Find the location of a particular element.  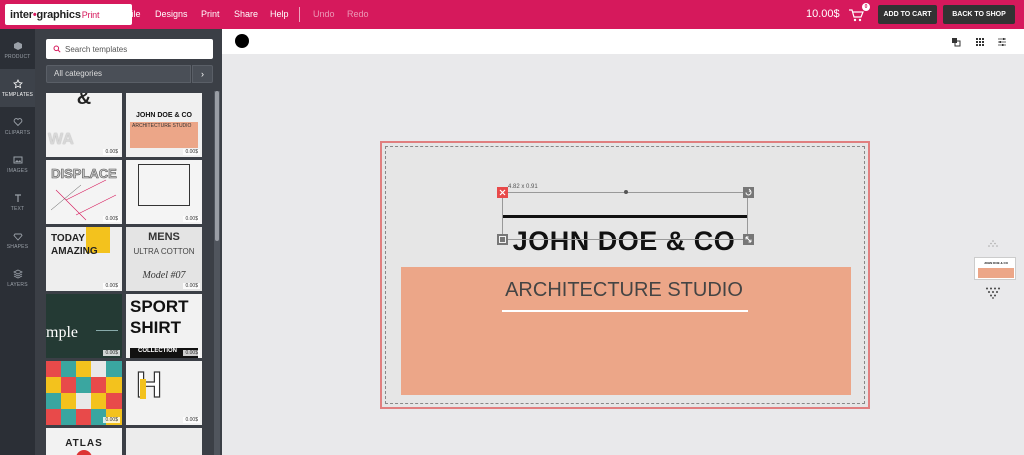

template-tile: JOHN DOE & CO ARCHITECTURE STUDIO 0.00$ is located at coordinates (164, 125).